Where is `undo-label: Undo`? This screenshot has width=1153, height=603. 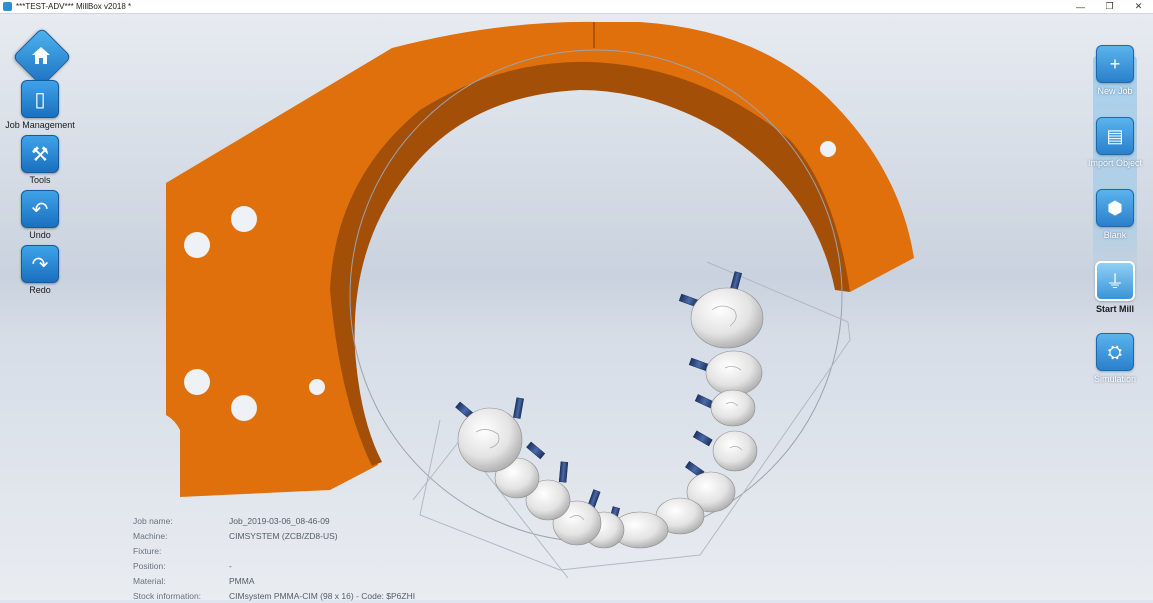
undo-label: Undo is located at coordinates (40, 235).